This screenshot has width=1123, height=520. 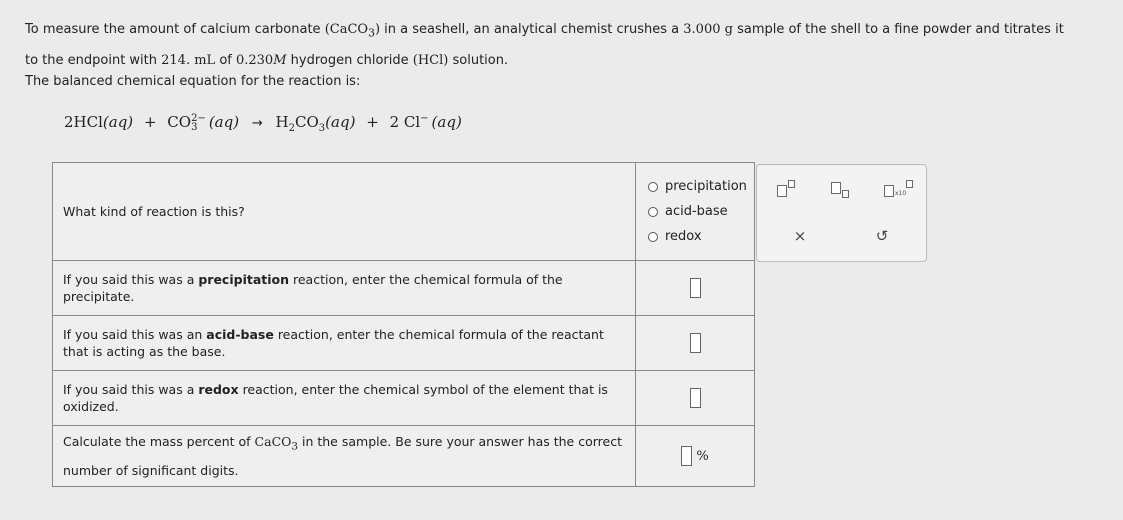 I want to click on titrant-volume: 214. mL, so click(x=188, y=60).